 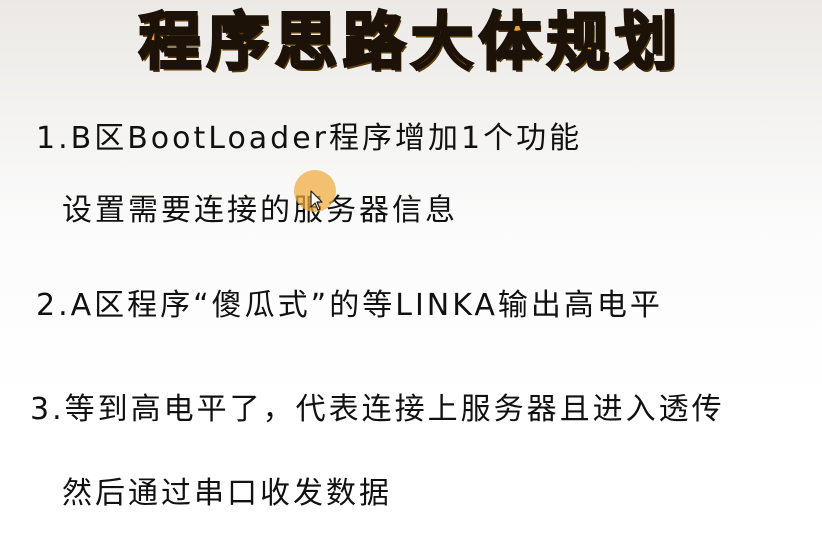 I want to click on item-3-line-2: 然后通过串口收发数据, so click(x=227, y=493).